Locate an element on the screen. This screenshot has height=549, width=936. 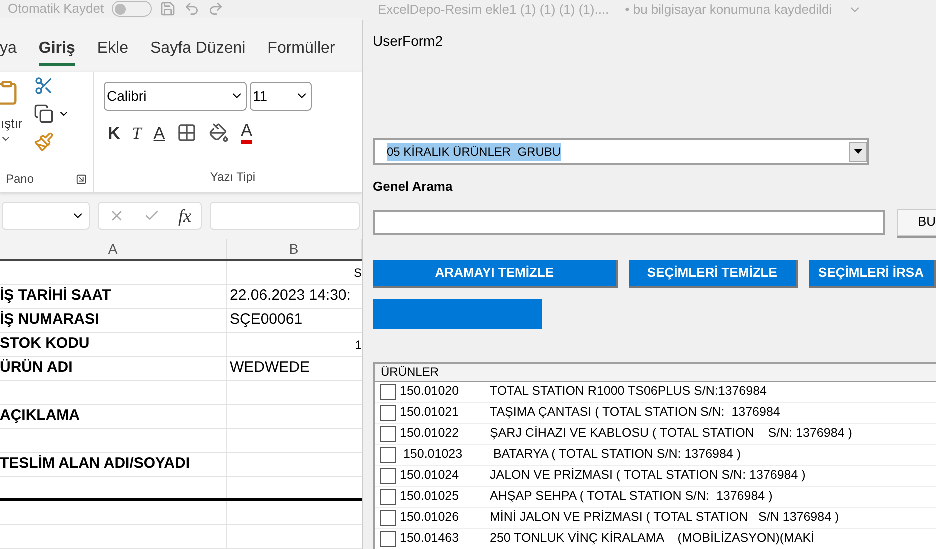
ribbon-tab: Giriş is located at coordinates (57, 51).